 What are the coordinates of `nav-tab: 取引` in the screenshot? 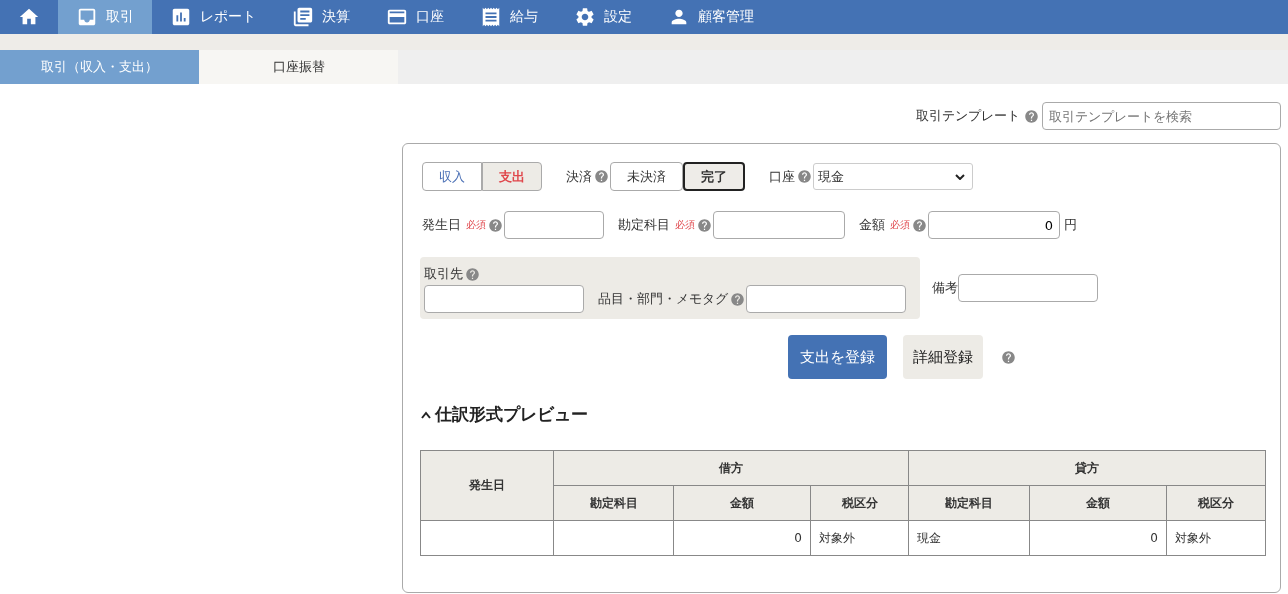 It's located at (105, 17).